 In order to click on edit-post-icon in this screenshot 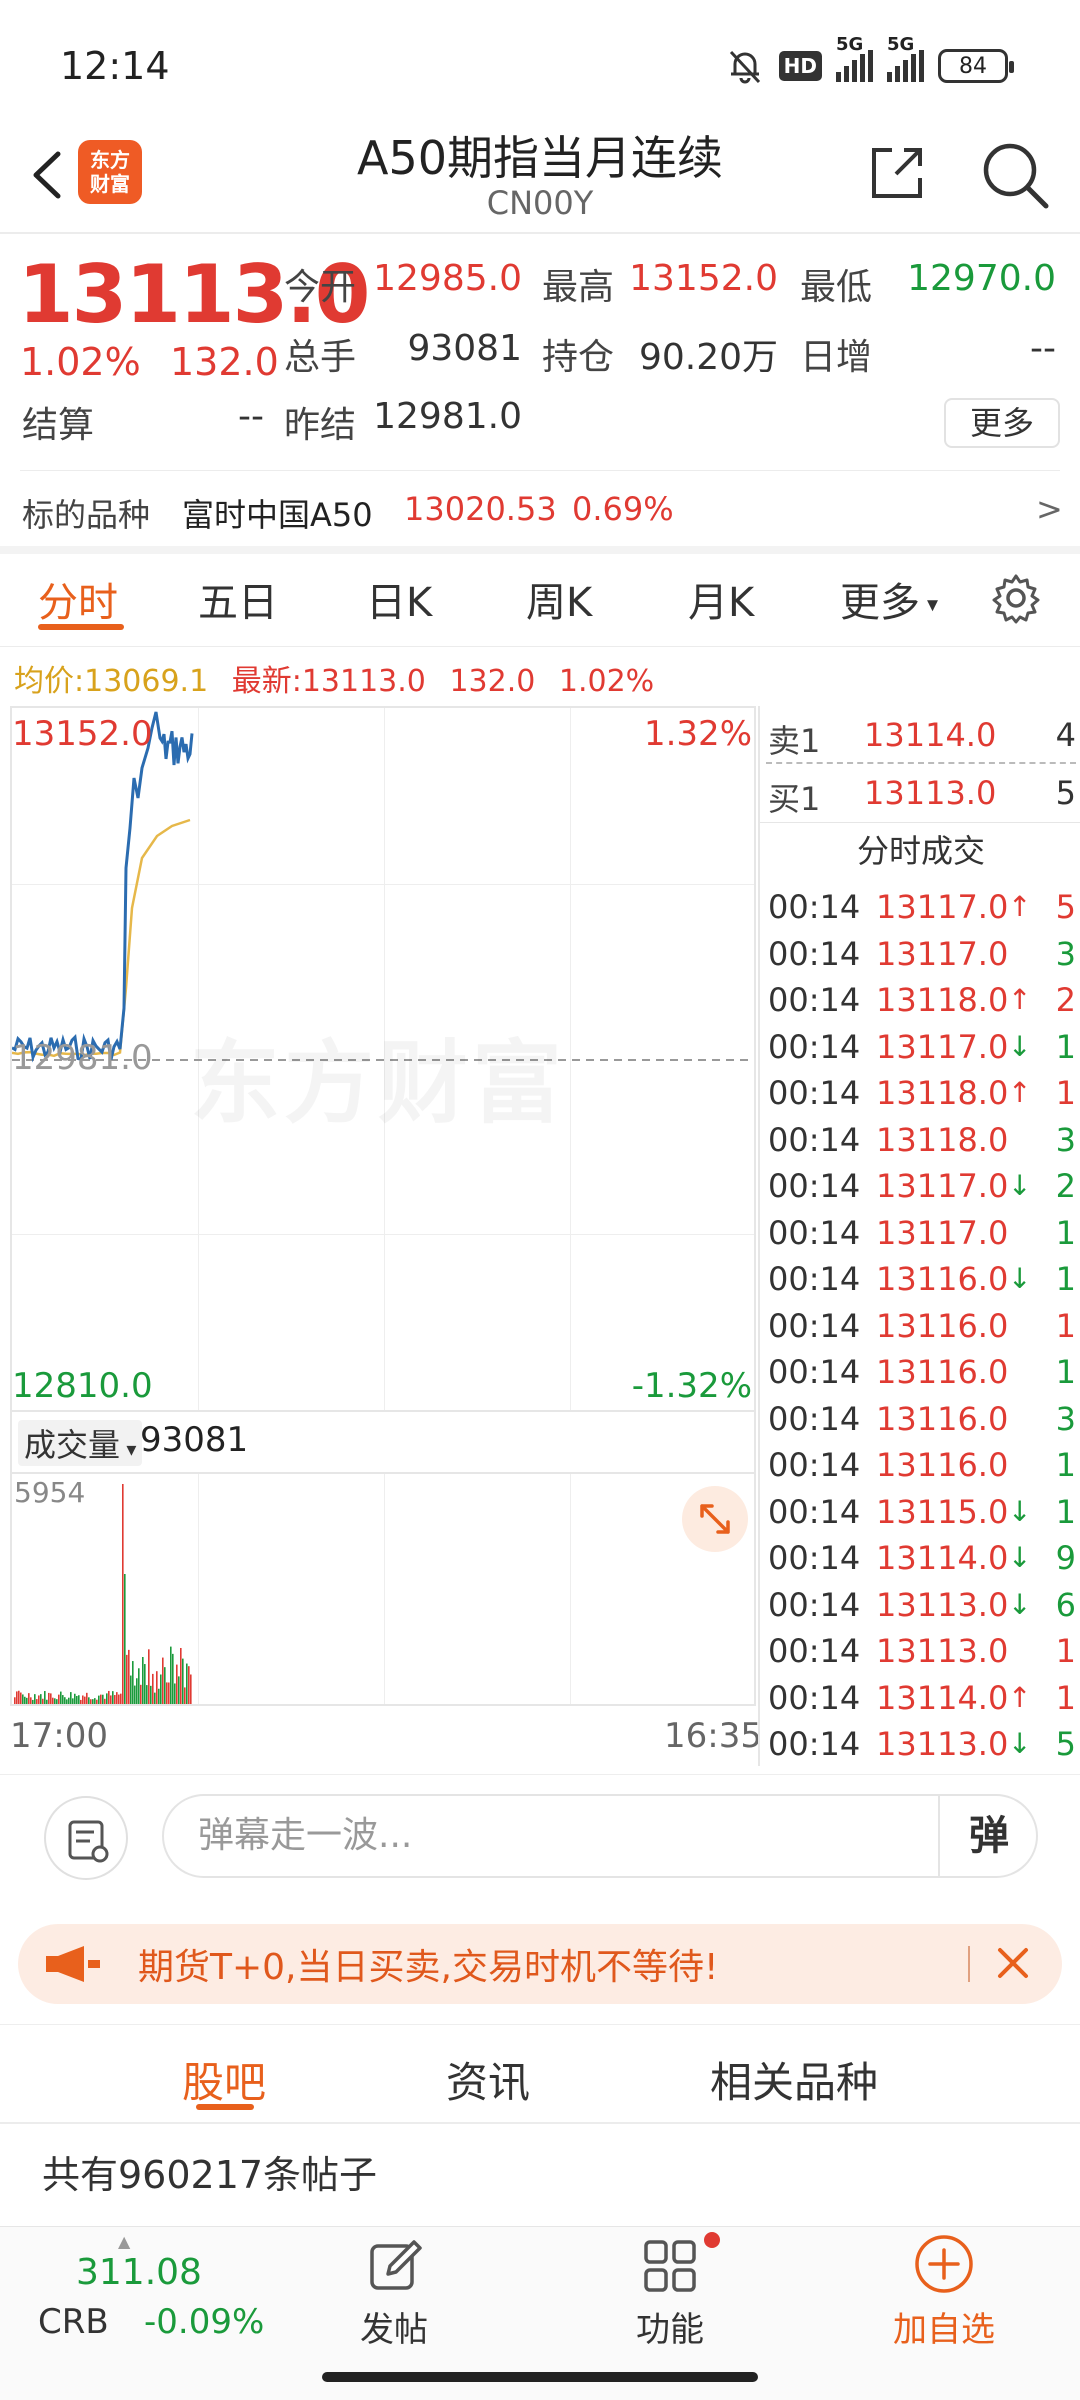, I will do `click(394, 2266)`.